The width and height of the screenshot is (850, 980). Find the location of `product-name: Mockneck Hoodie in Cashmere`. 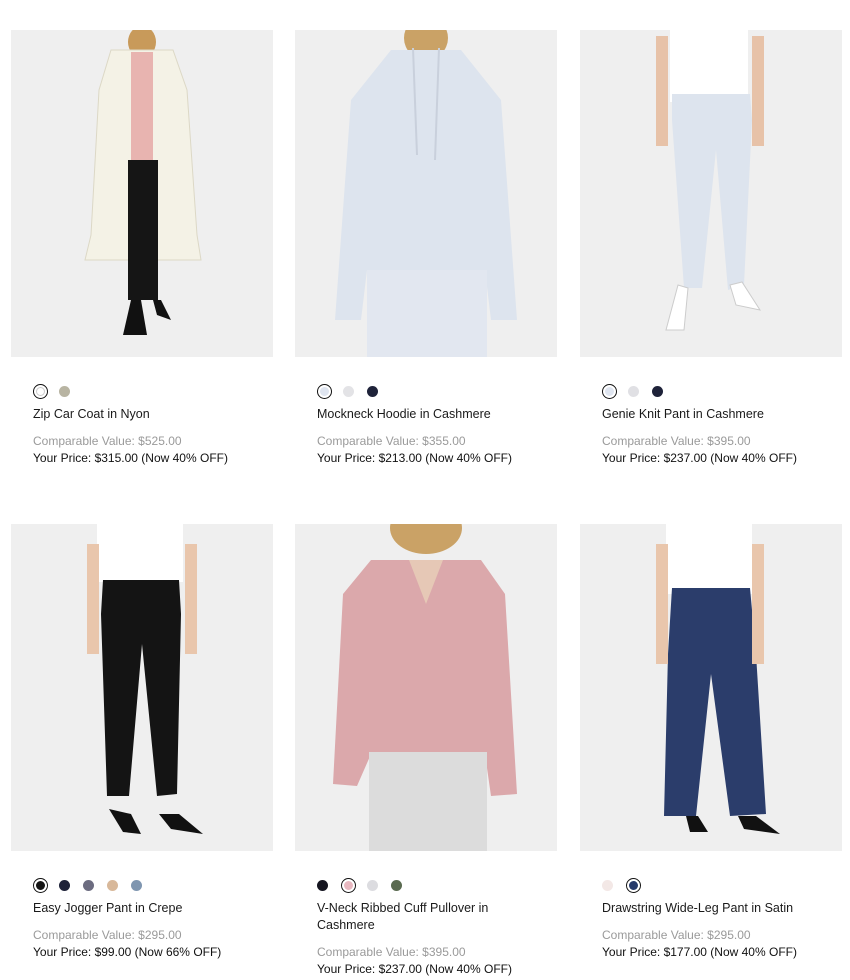

product-name: Mockneck Hoodie in Cashmere is located at coordinates (427, 414).